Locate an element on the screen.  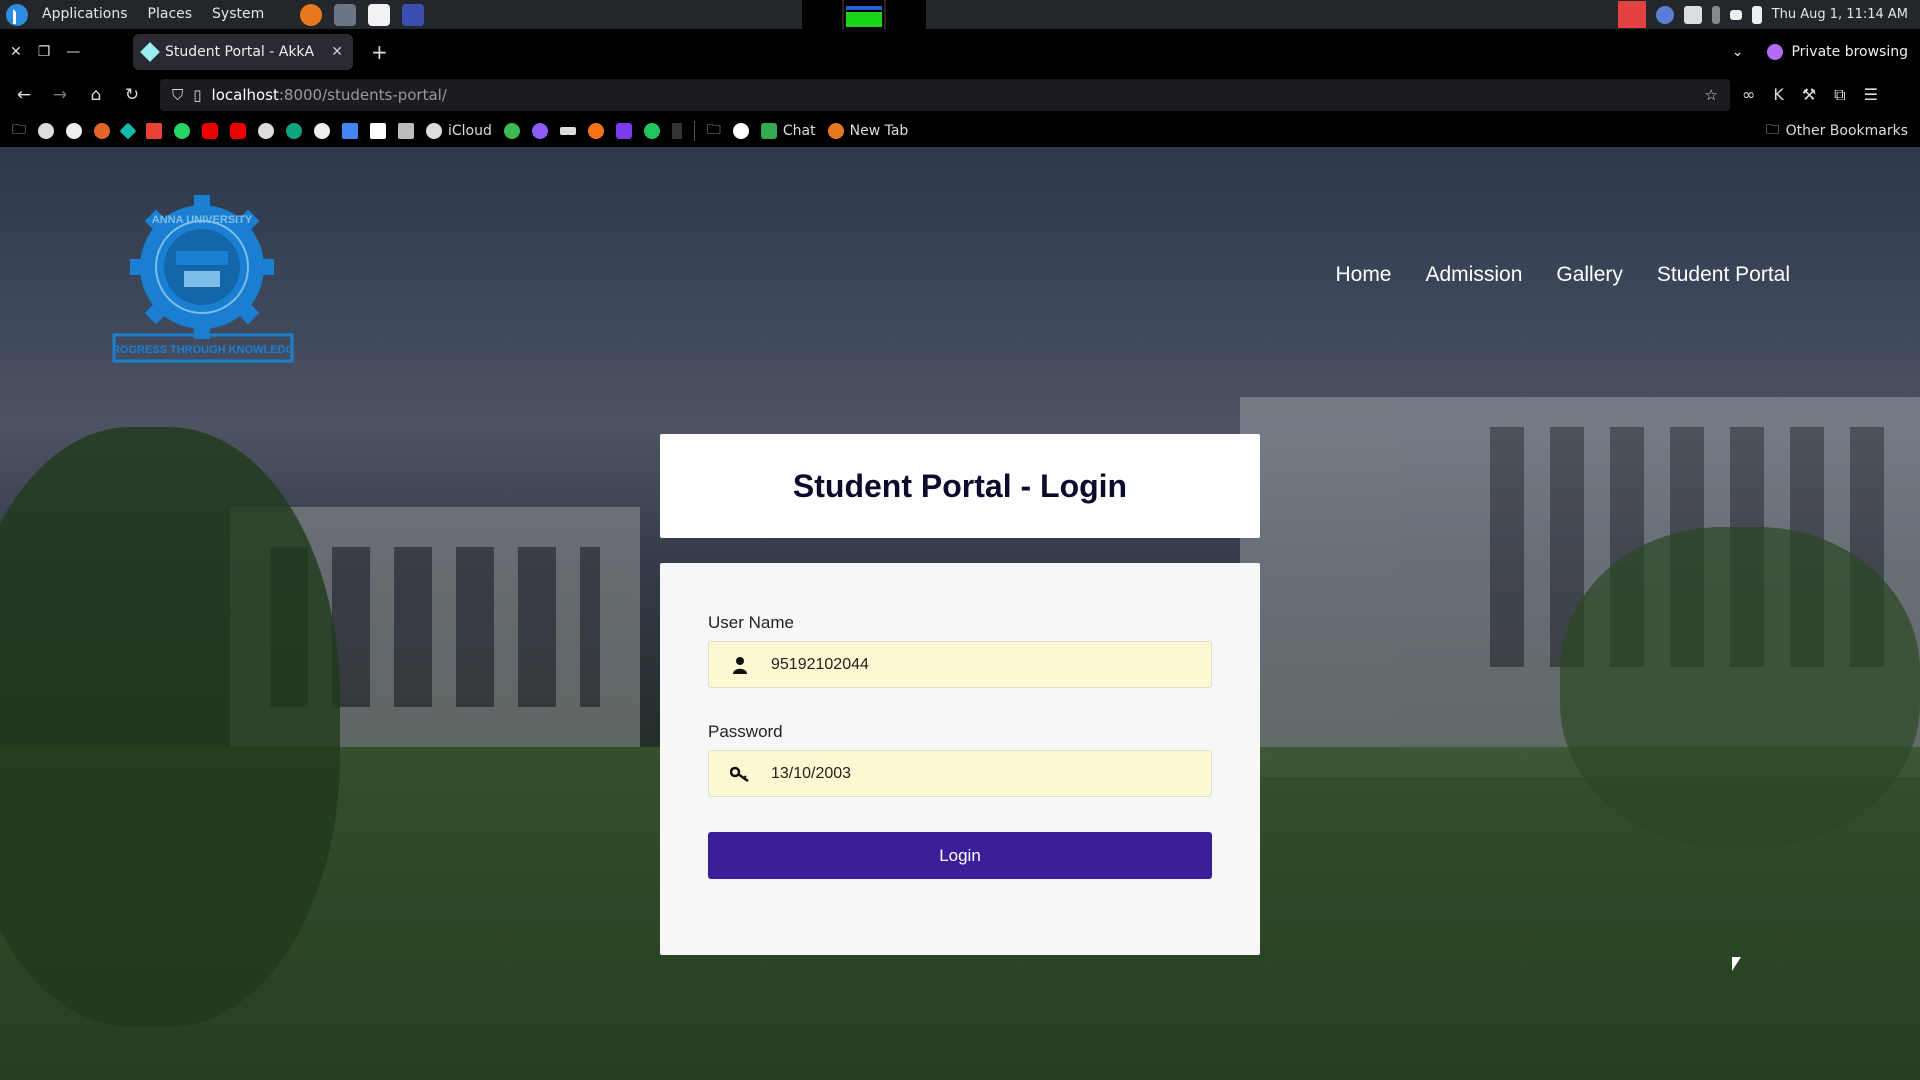
app-menu-icon: ☰ is located at coordinates (1871, 95).